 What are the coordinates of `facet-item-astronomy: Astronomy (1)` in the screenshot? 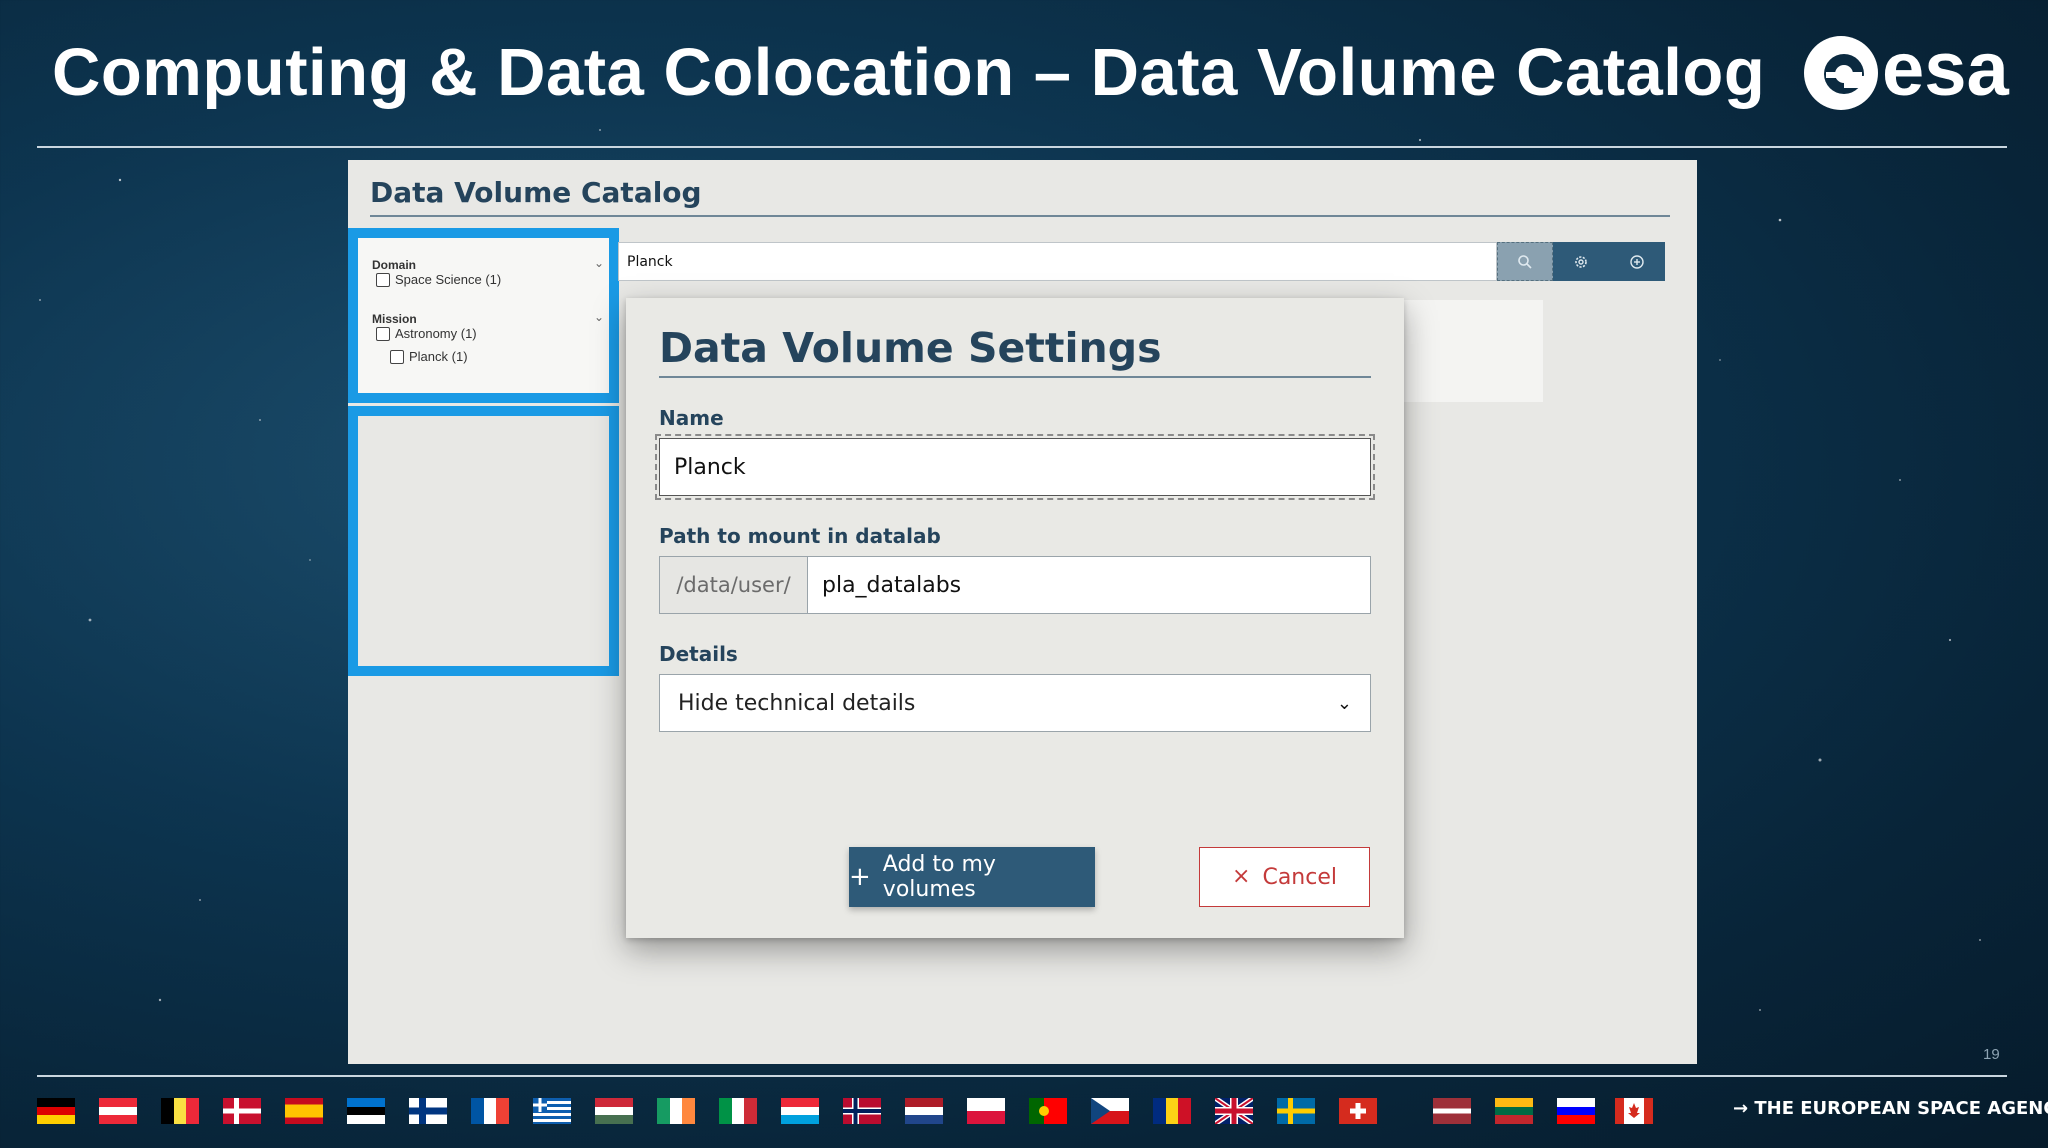 It's located at (426, 333).